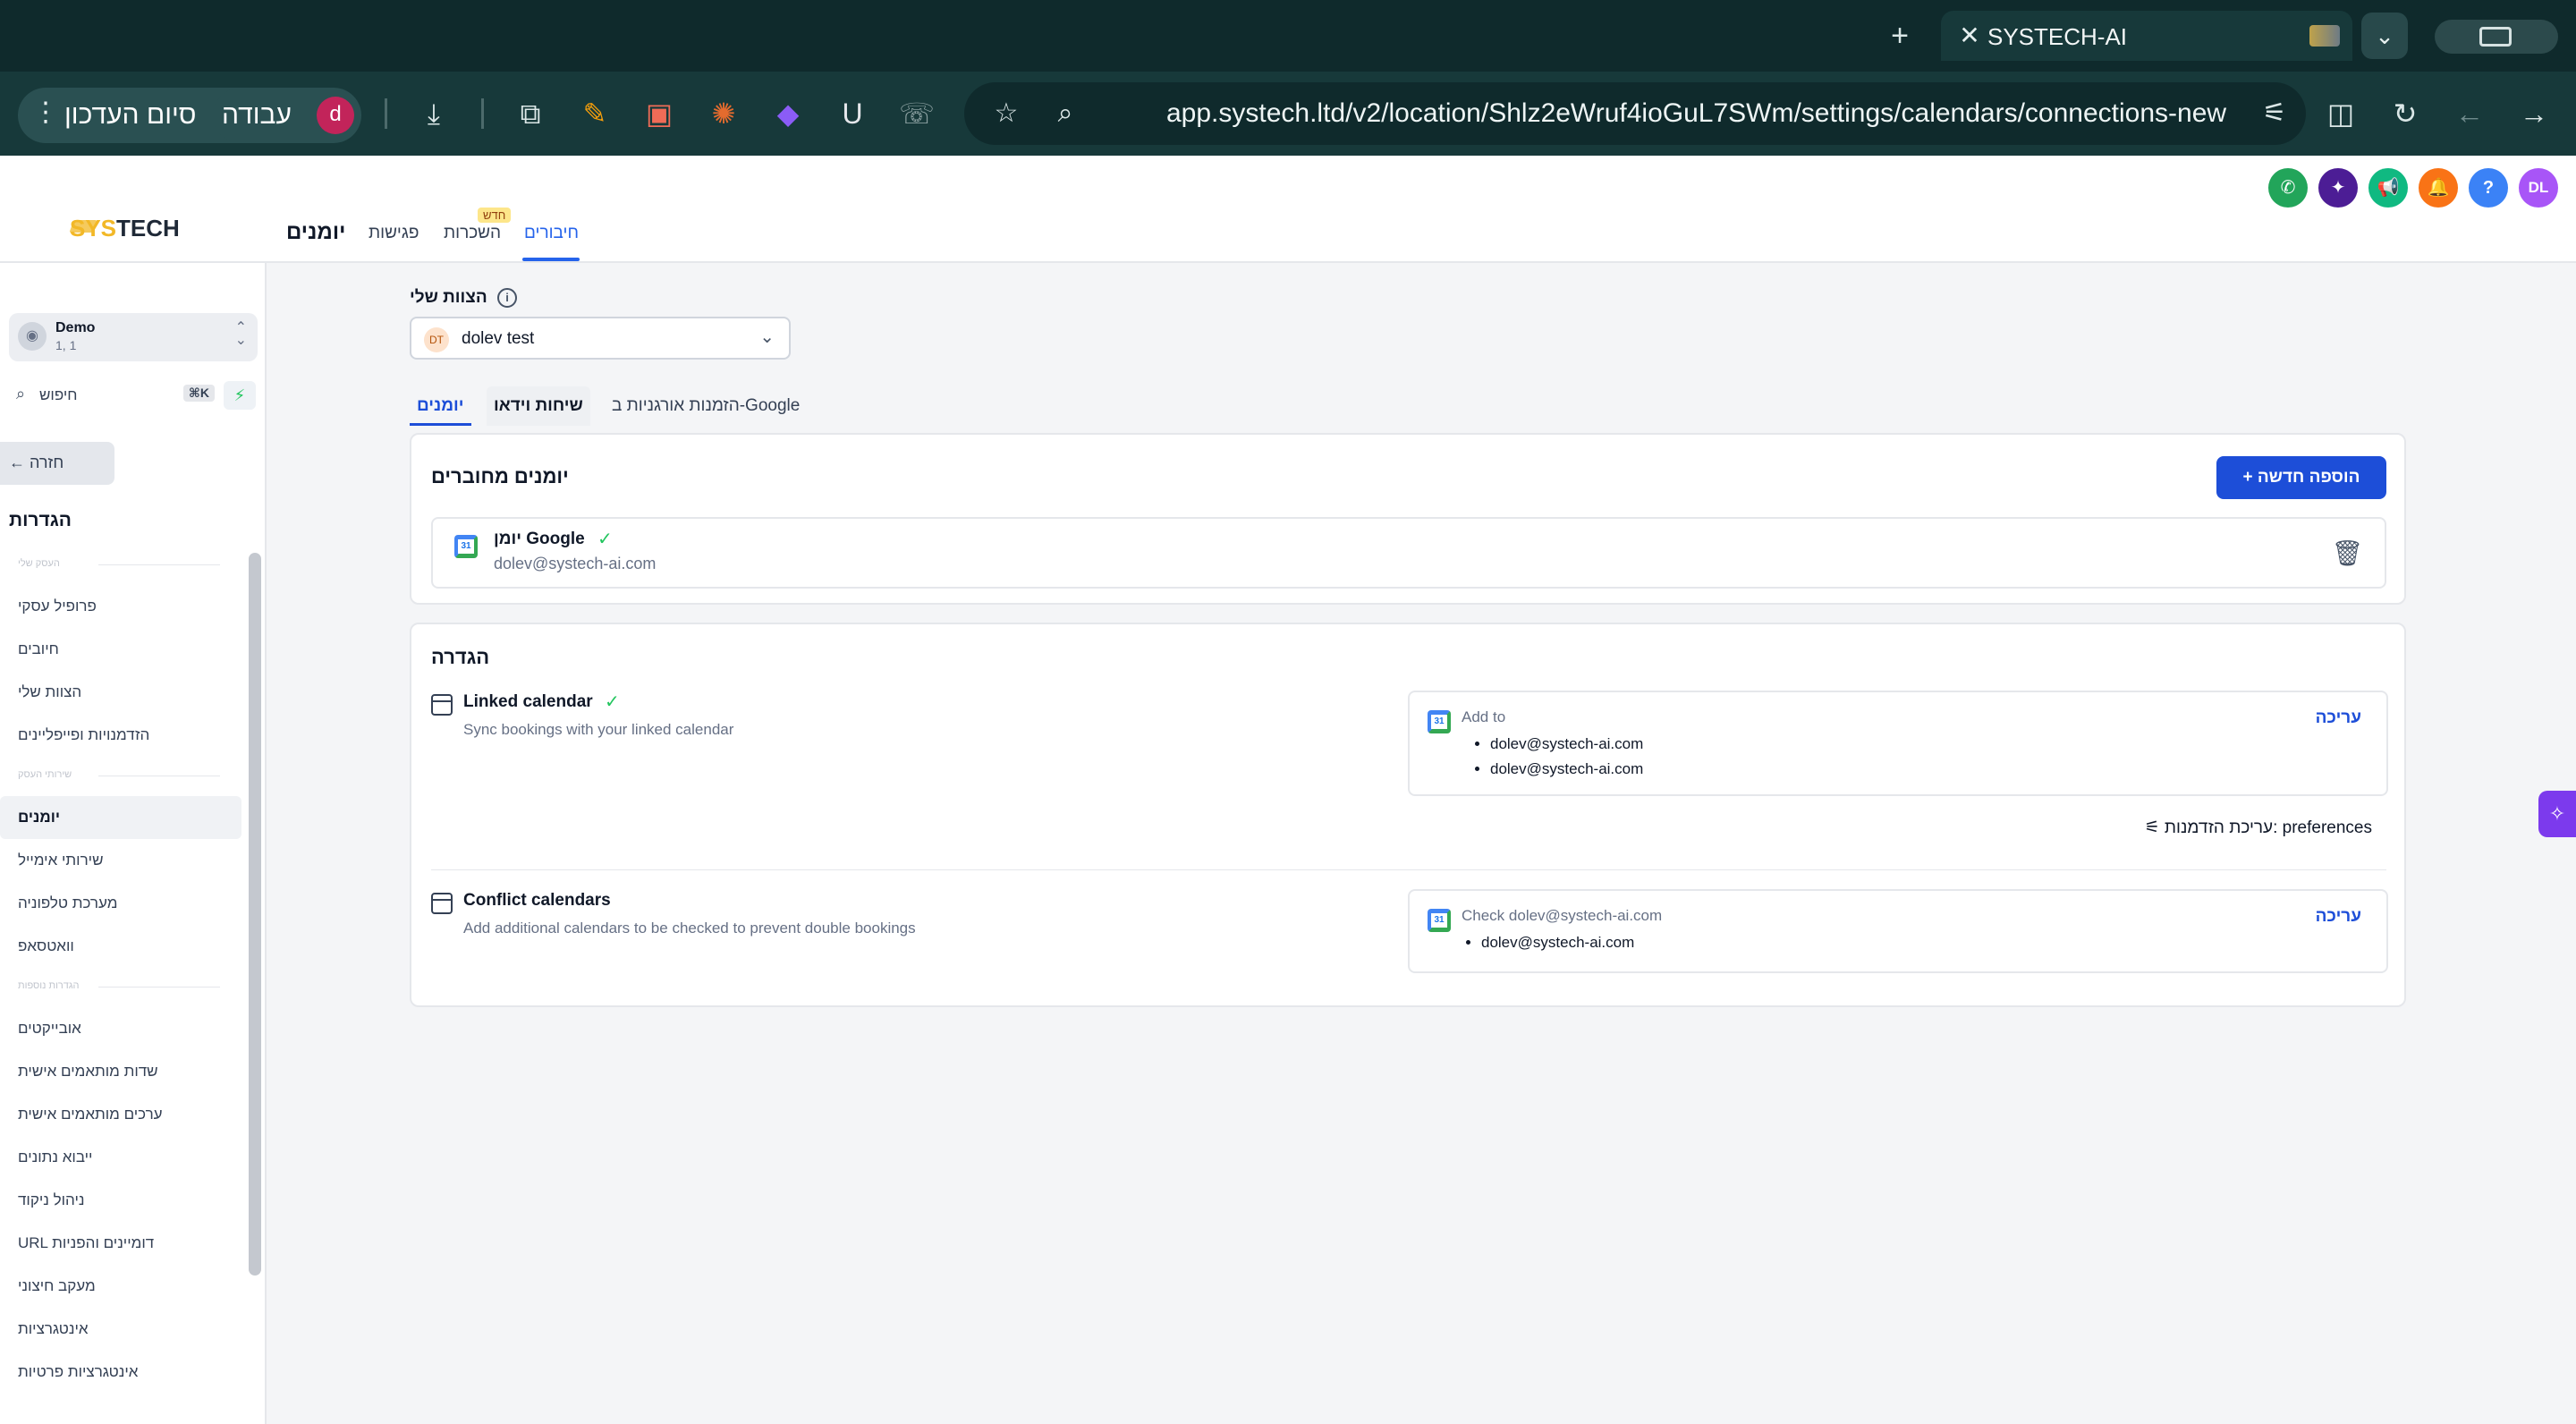  I want to click on sidebar-item-whatsapp: וואטסאפ, so click(121, 946).